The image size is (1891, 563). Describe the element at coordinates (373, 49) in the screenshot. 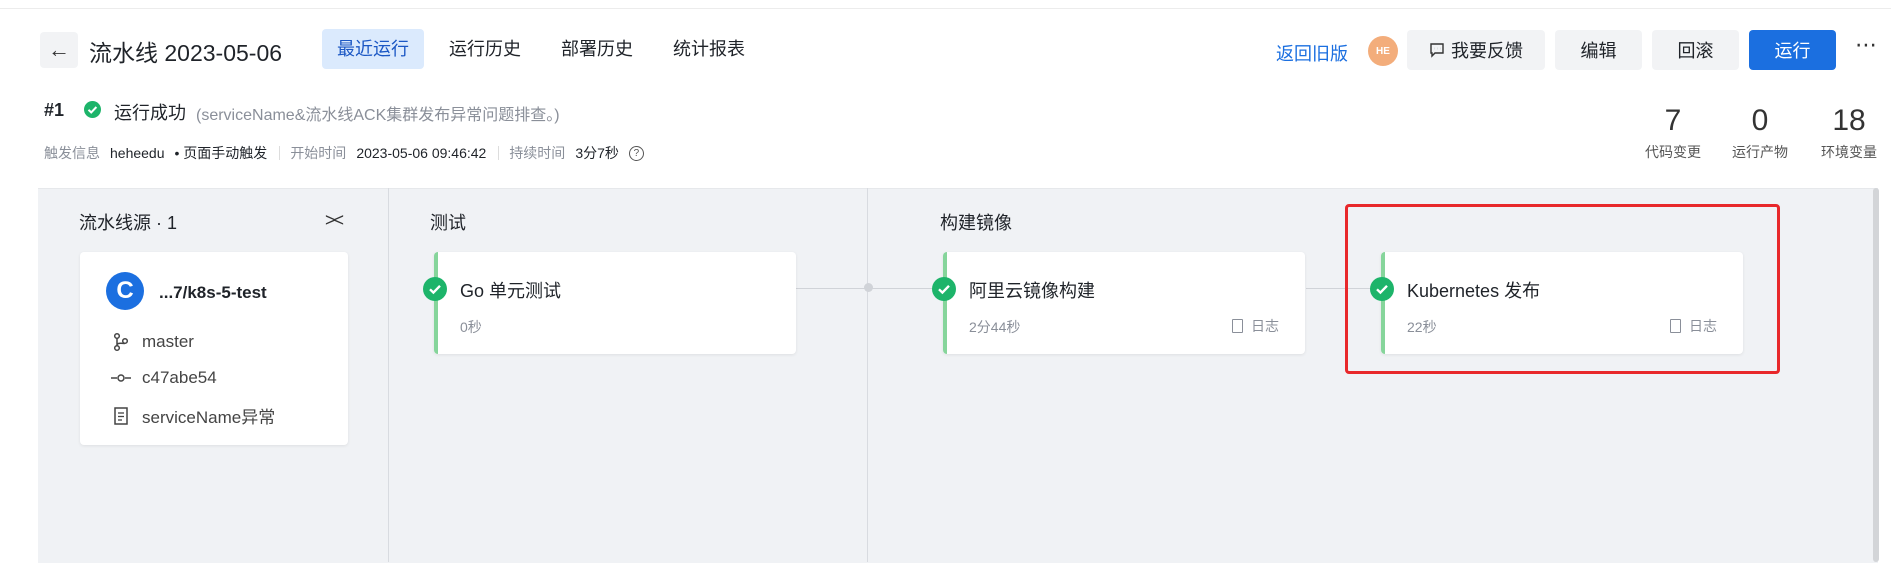

I see `tab-recent-runs: 最近运行` at that location.